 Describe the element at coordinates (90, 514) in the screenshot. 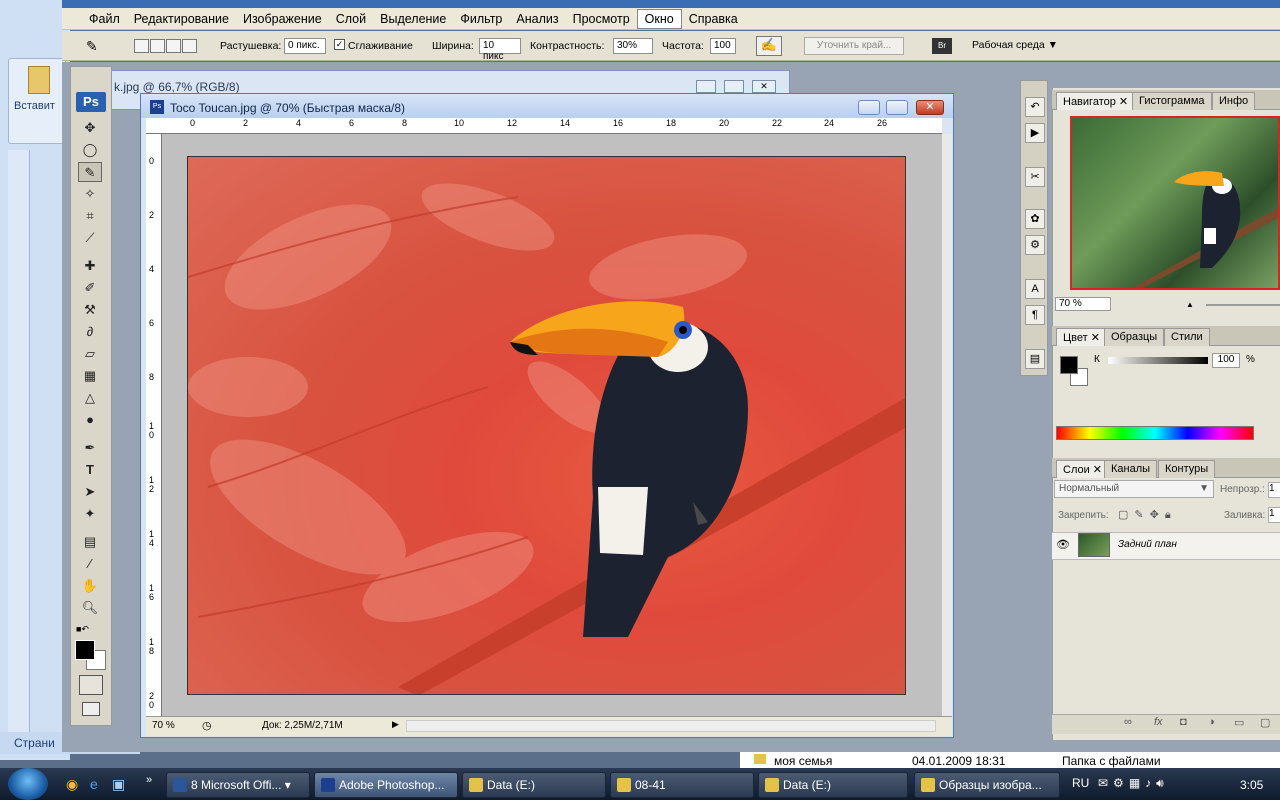

I see `shape-tool-icon: ✦` at that location.